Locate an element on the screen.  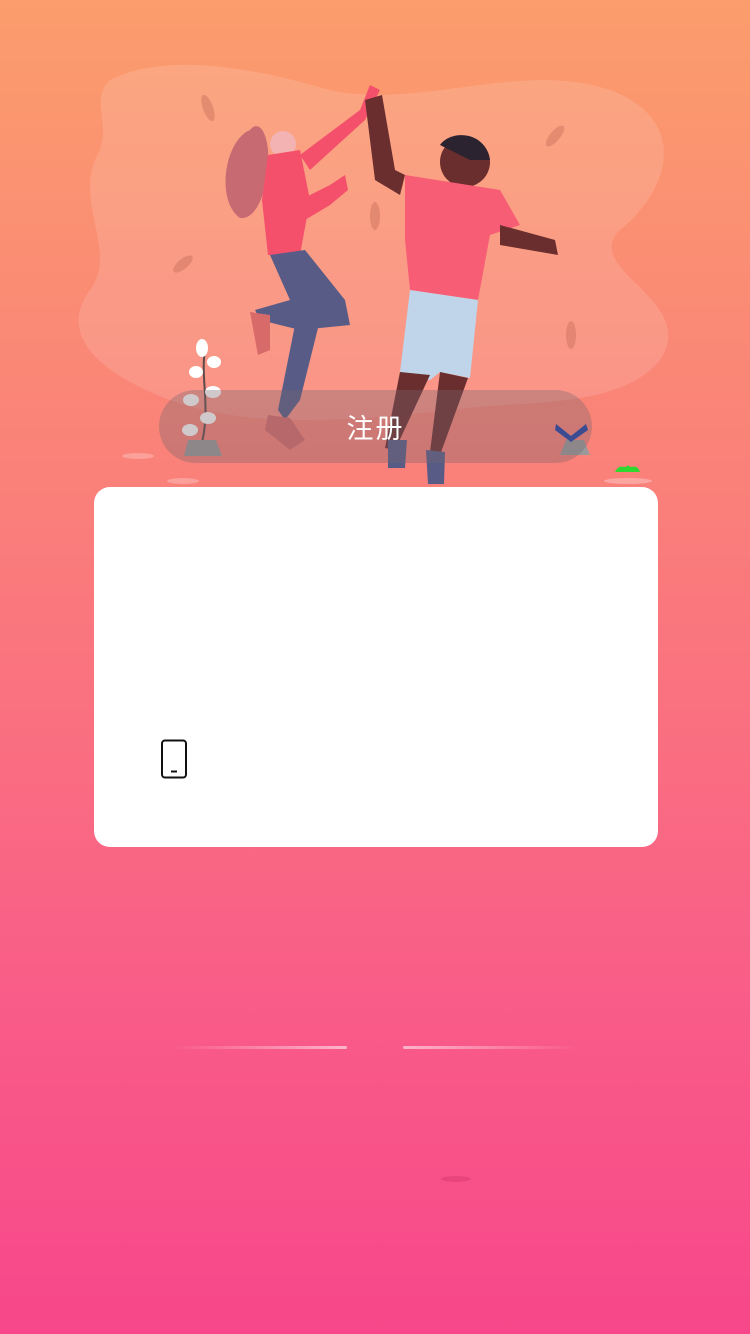
register-button: 注册 is located at coordinates (375, 426).